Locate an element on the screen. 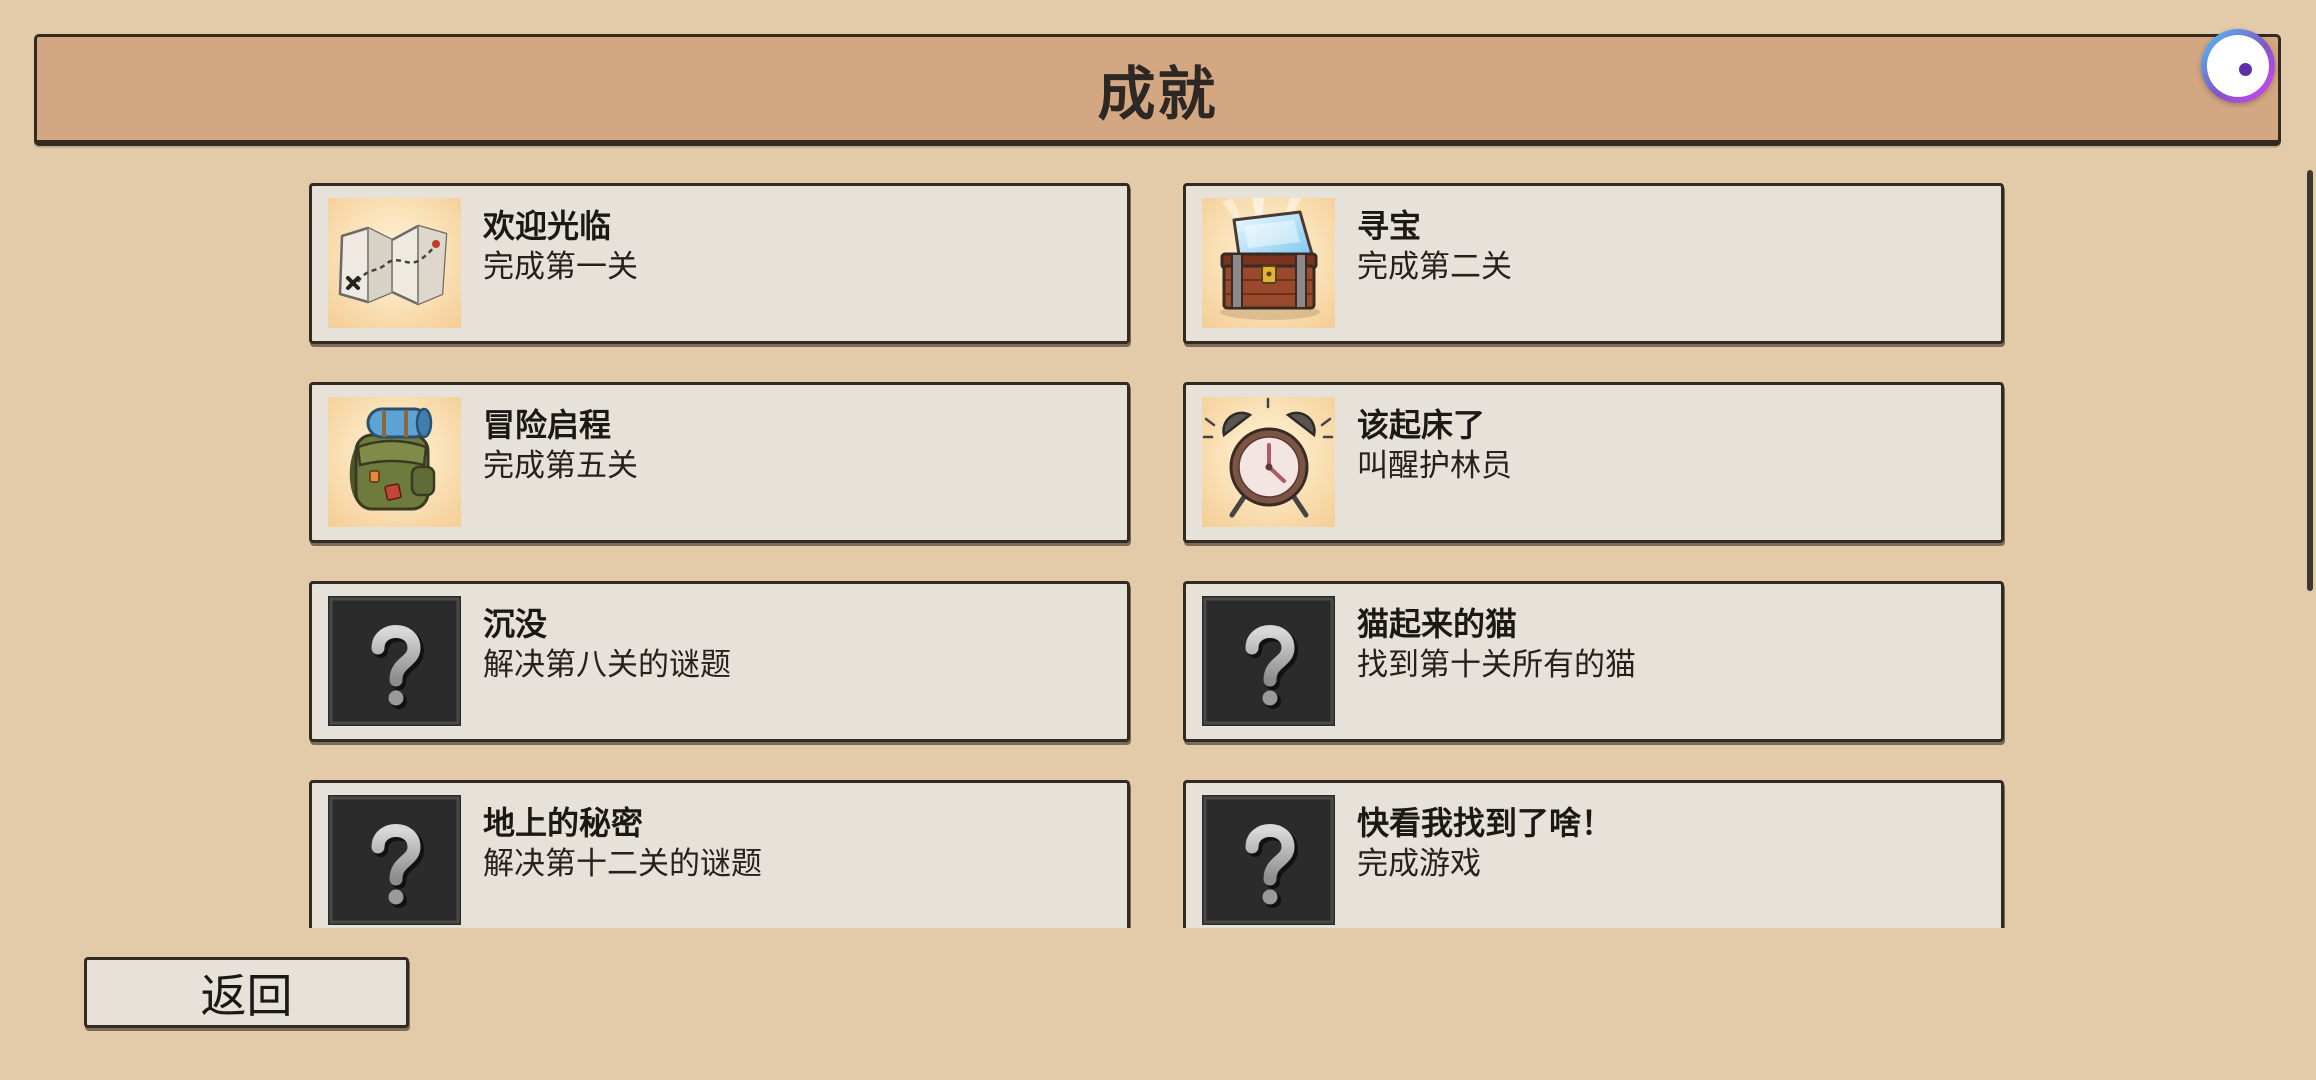  achievement-card-6-locked: 猫起来的猫 找到第十关所有的猫 is located at coordinates (1593, 661).